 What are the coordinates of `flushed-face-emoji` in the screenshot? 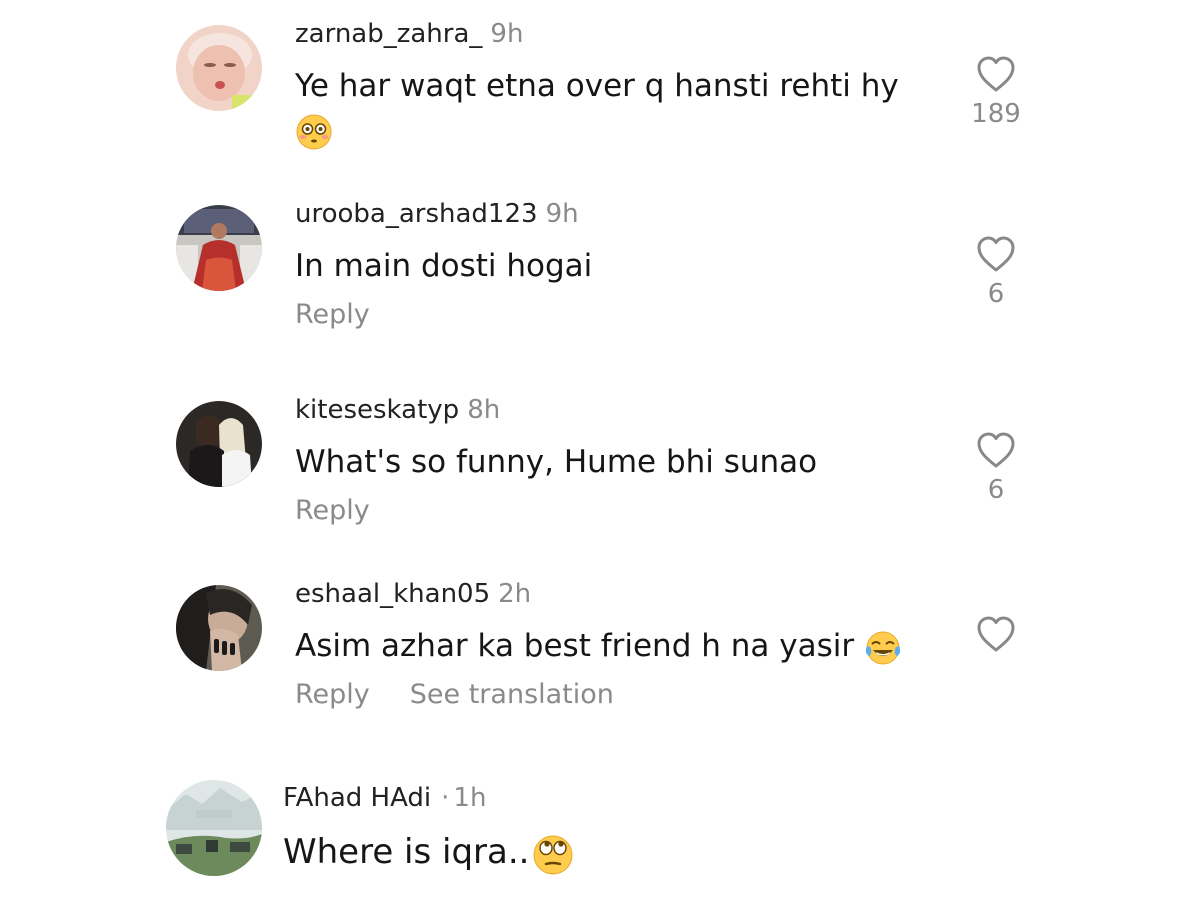 It's located at (314, 132).